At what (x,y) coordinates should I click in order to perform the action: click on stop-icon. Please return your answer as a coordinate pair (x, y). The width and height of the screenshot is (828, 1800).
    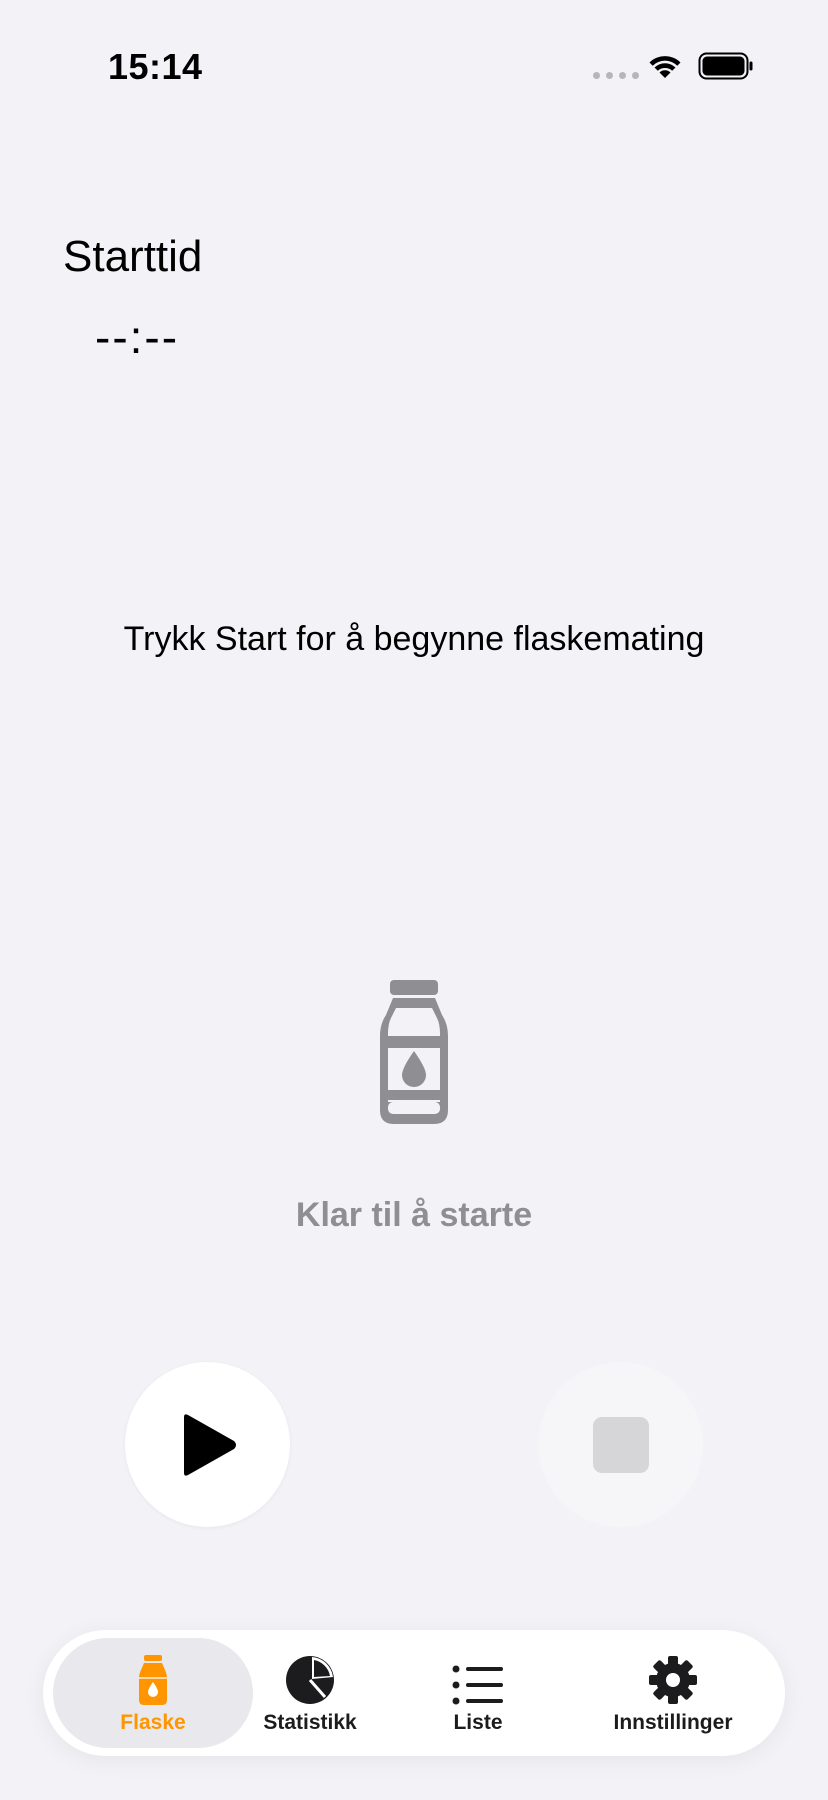
    Looking at the image, I should click on (620, 1444).